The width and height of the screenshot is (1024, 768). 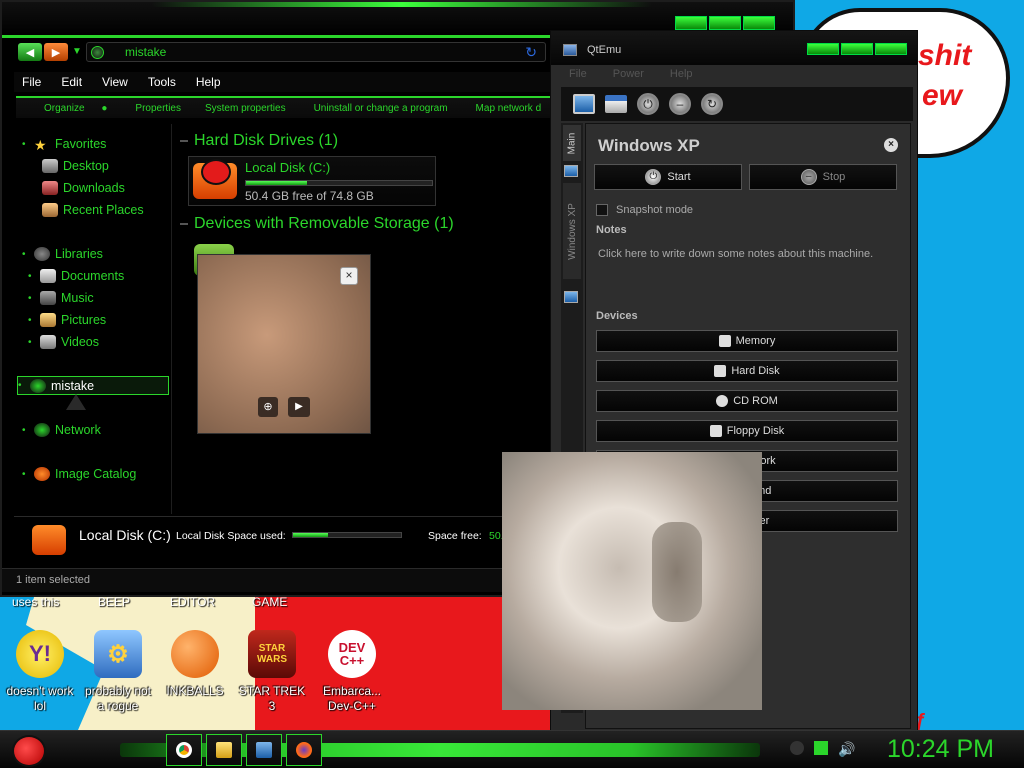 I want to click on taskbar-app-qtemu, so click(x=264, y=750).